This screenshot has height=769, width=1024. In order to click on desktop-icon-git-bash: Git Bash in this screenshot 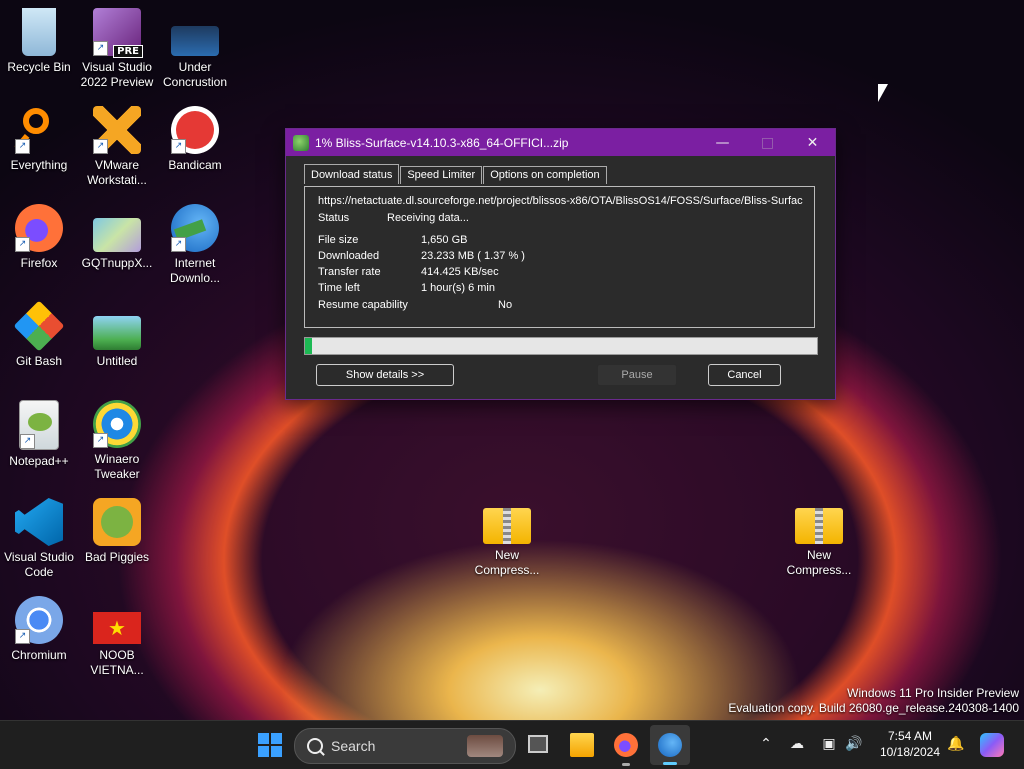, I will do `click(39, 334)`.